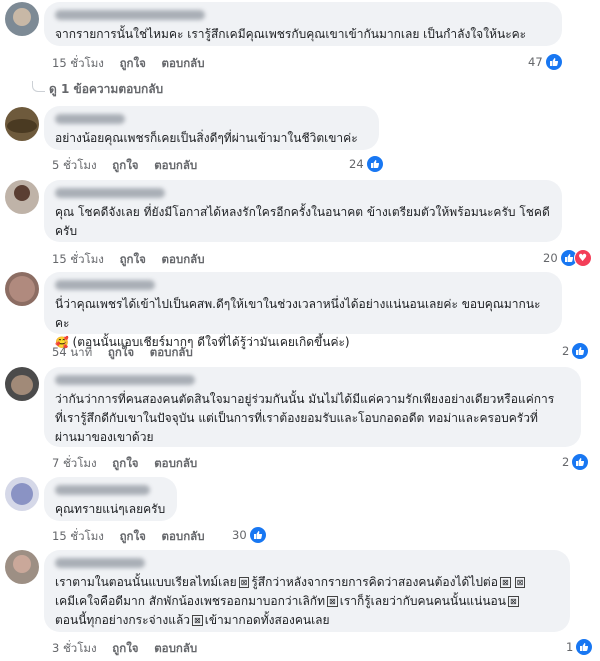  I want to click on comment-actions: 7 ชั่วโมง ถูกใจ ตอบกลับ, so click(130, 464).